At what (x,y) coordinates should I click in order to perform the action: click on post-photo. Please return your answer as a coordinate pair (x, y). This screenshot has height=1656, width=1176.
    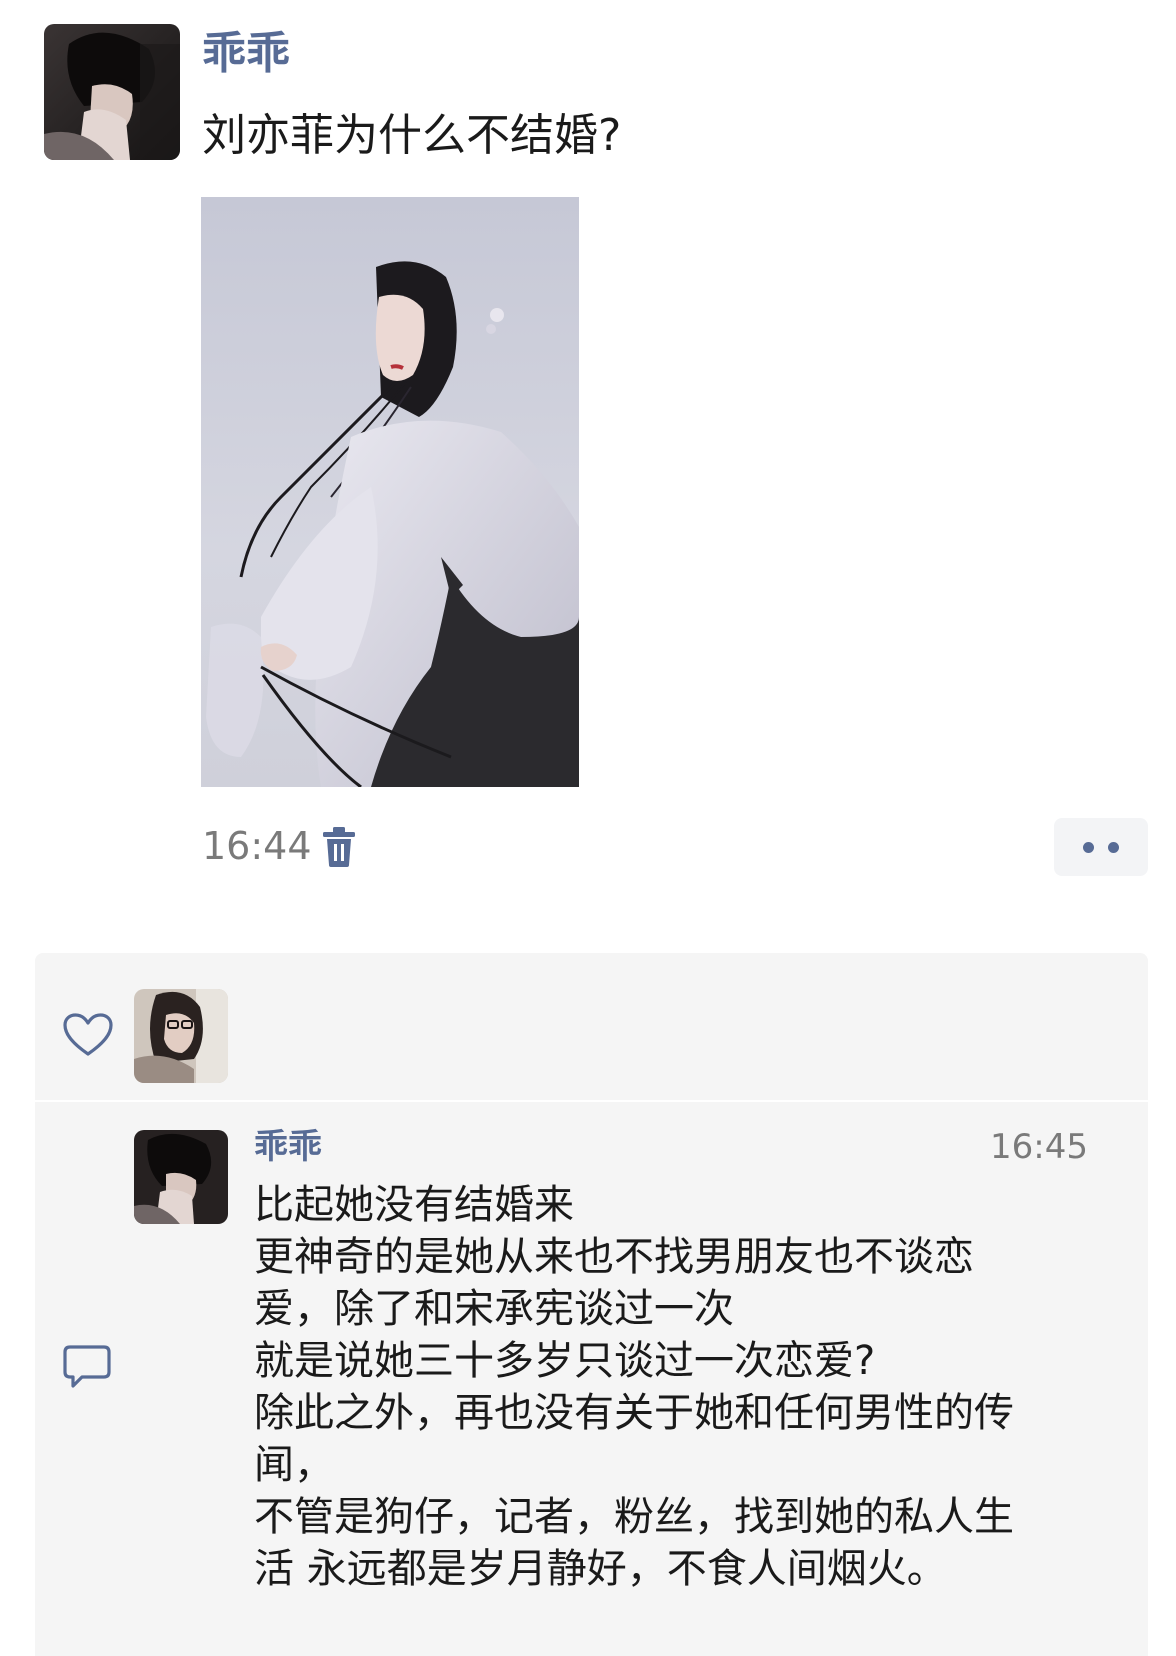
    Looking at the image, I should click on (390, 492).